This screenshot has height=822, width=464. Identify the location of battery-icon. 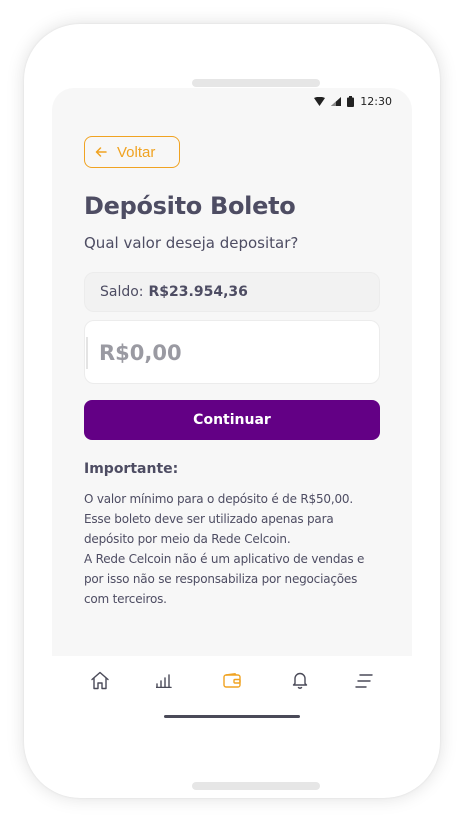
(351, 101).